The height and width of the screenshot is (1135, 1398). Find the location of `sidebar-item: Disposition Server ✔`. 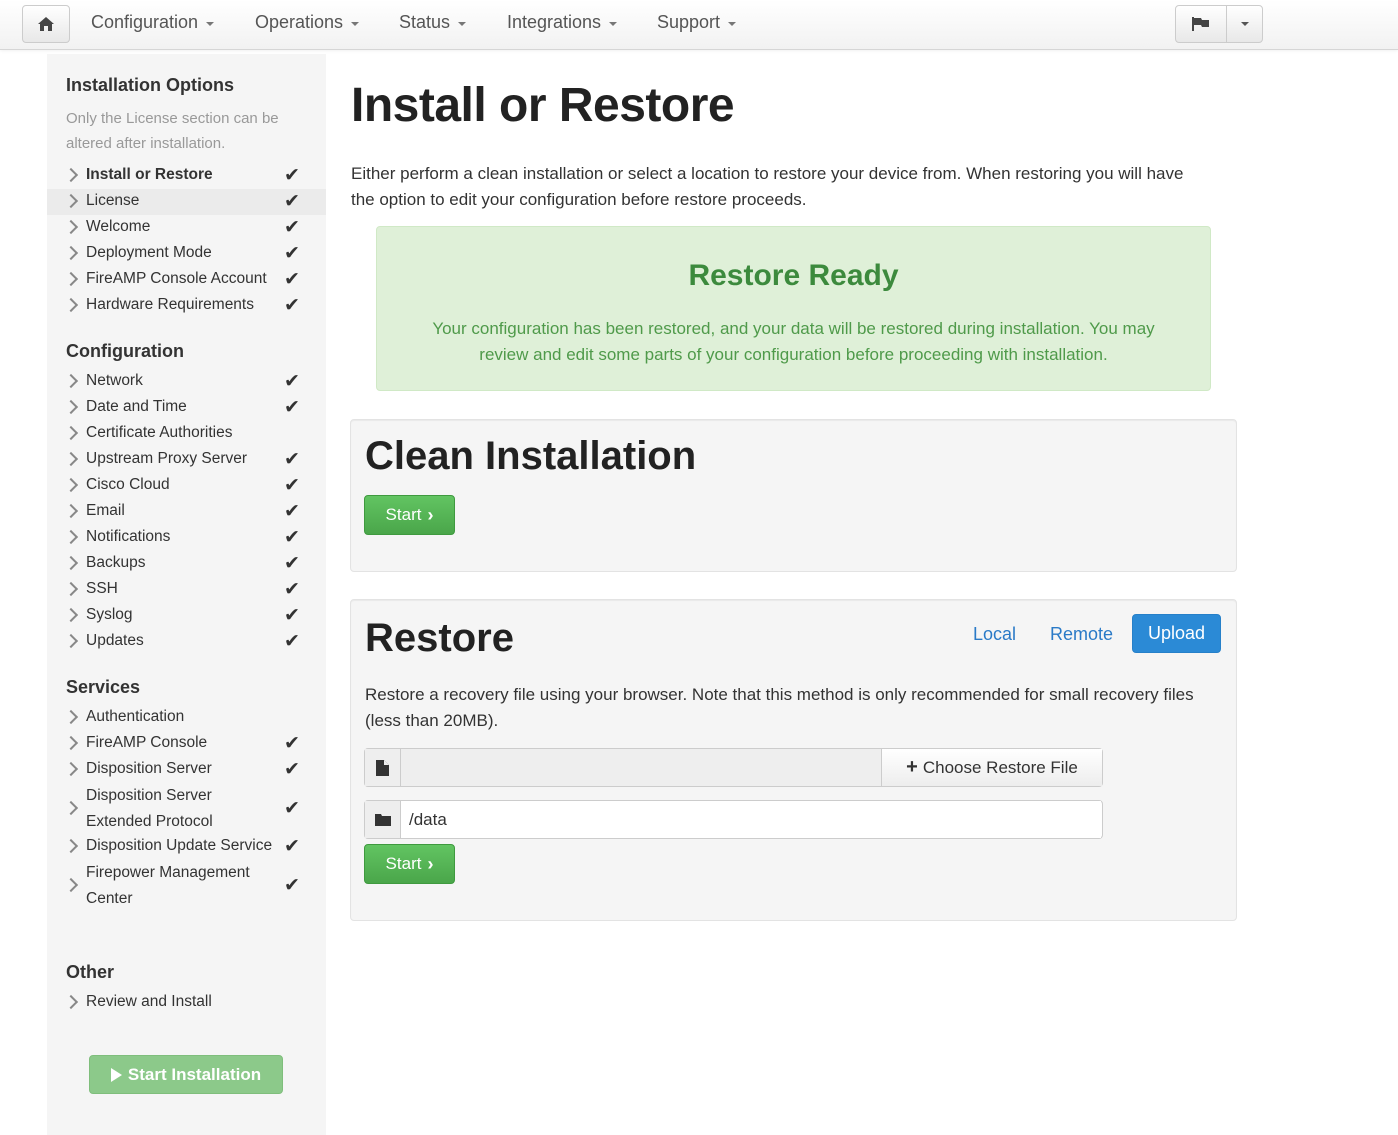

sidebar-item: Disposition Server ✔ is located at coordinates (186, 770).